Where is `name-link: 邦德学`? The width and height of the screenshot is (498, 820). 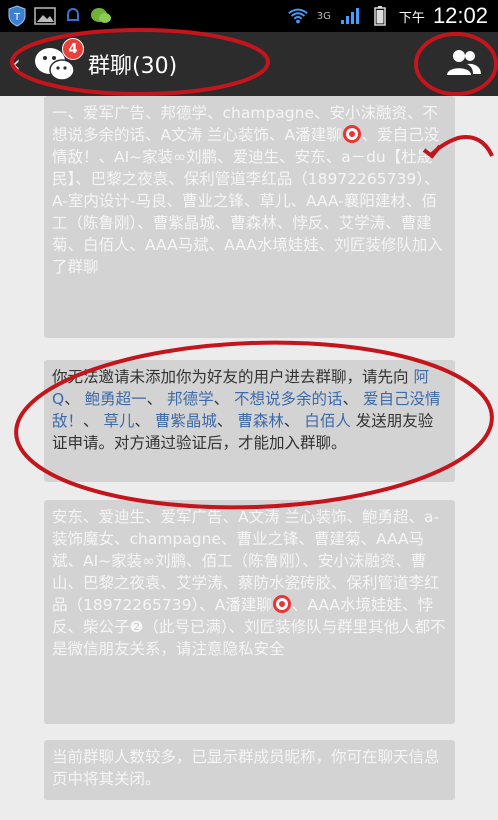
name-link: 邦德学 is located at coordinates (190, 399).